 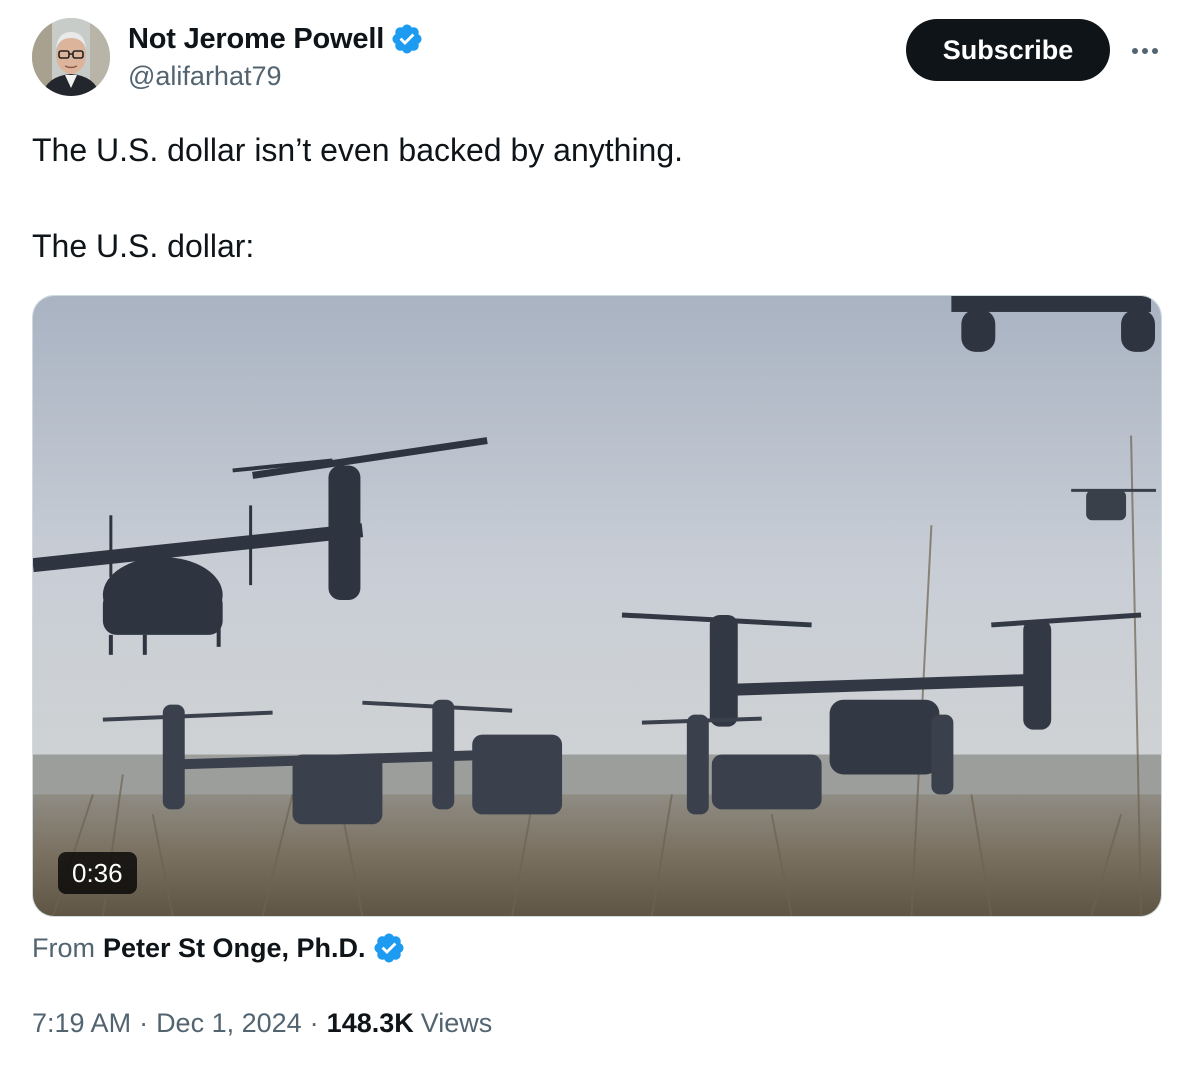 I want to click on tweet-time: 7:19 AM, so click(x=81, y=1023).